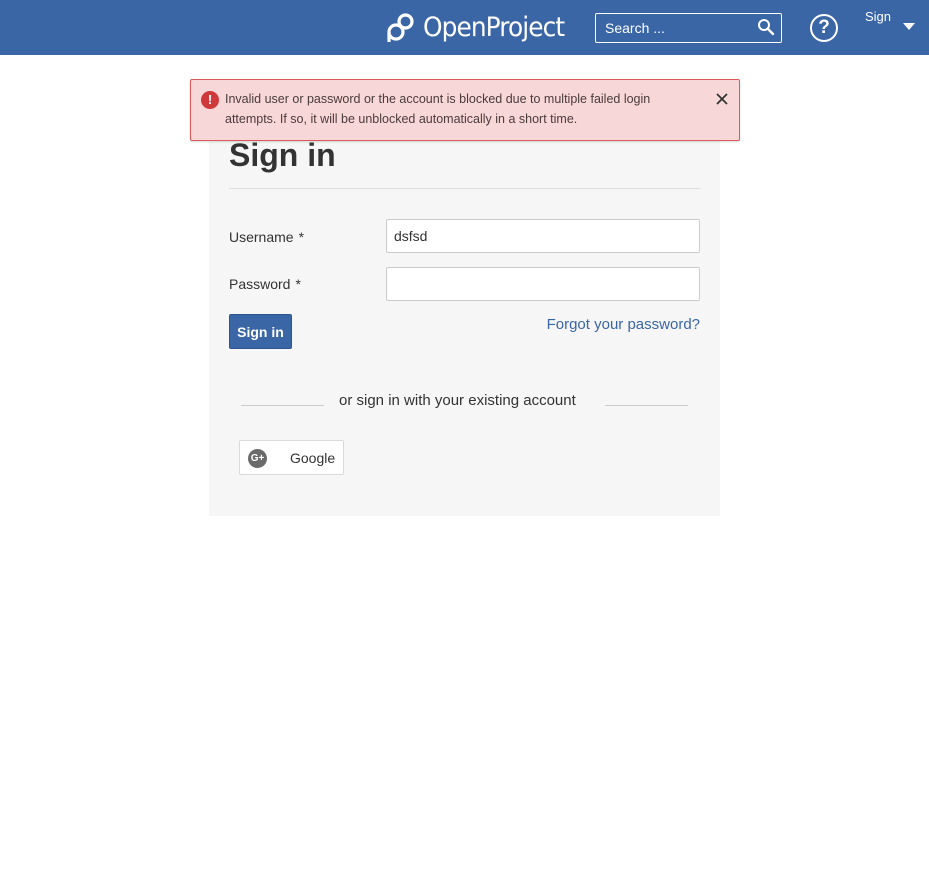 The width and height of the screenshot is (929, 888). What do you see at coordinates (881, 27) in the screenshot?
I see `signin-menu-button: Sign in` at bounding box center [881, 27].